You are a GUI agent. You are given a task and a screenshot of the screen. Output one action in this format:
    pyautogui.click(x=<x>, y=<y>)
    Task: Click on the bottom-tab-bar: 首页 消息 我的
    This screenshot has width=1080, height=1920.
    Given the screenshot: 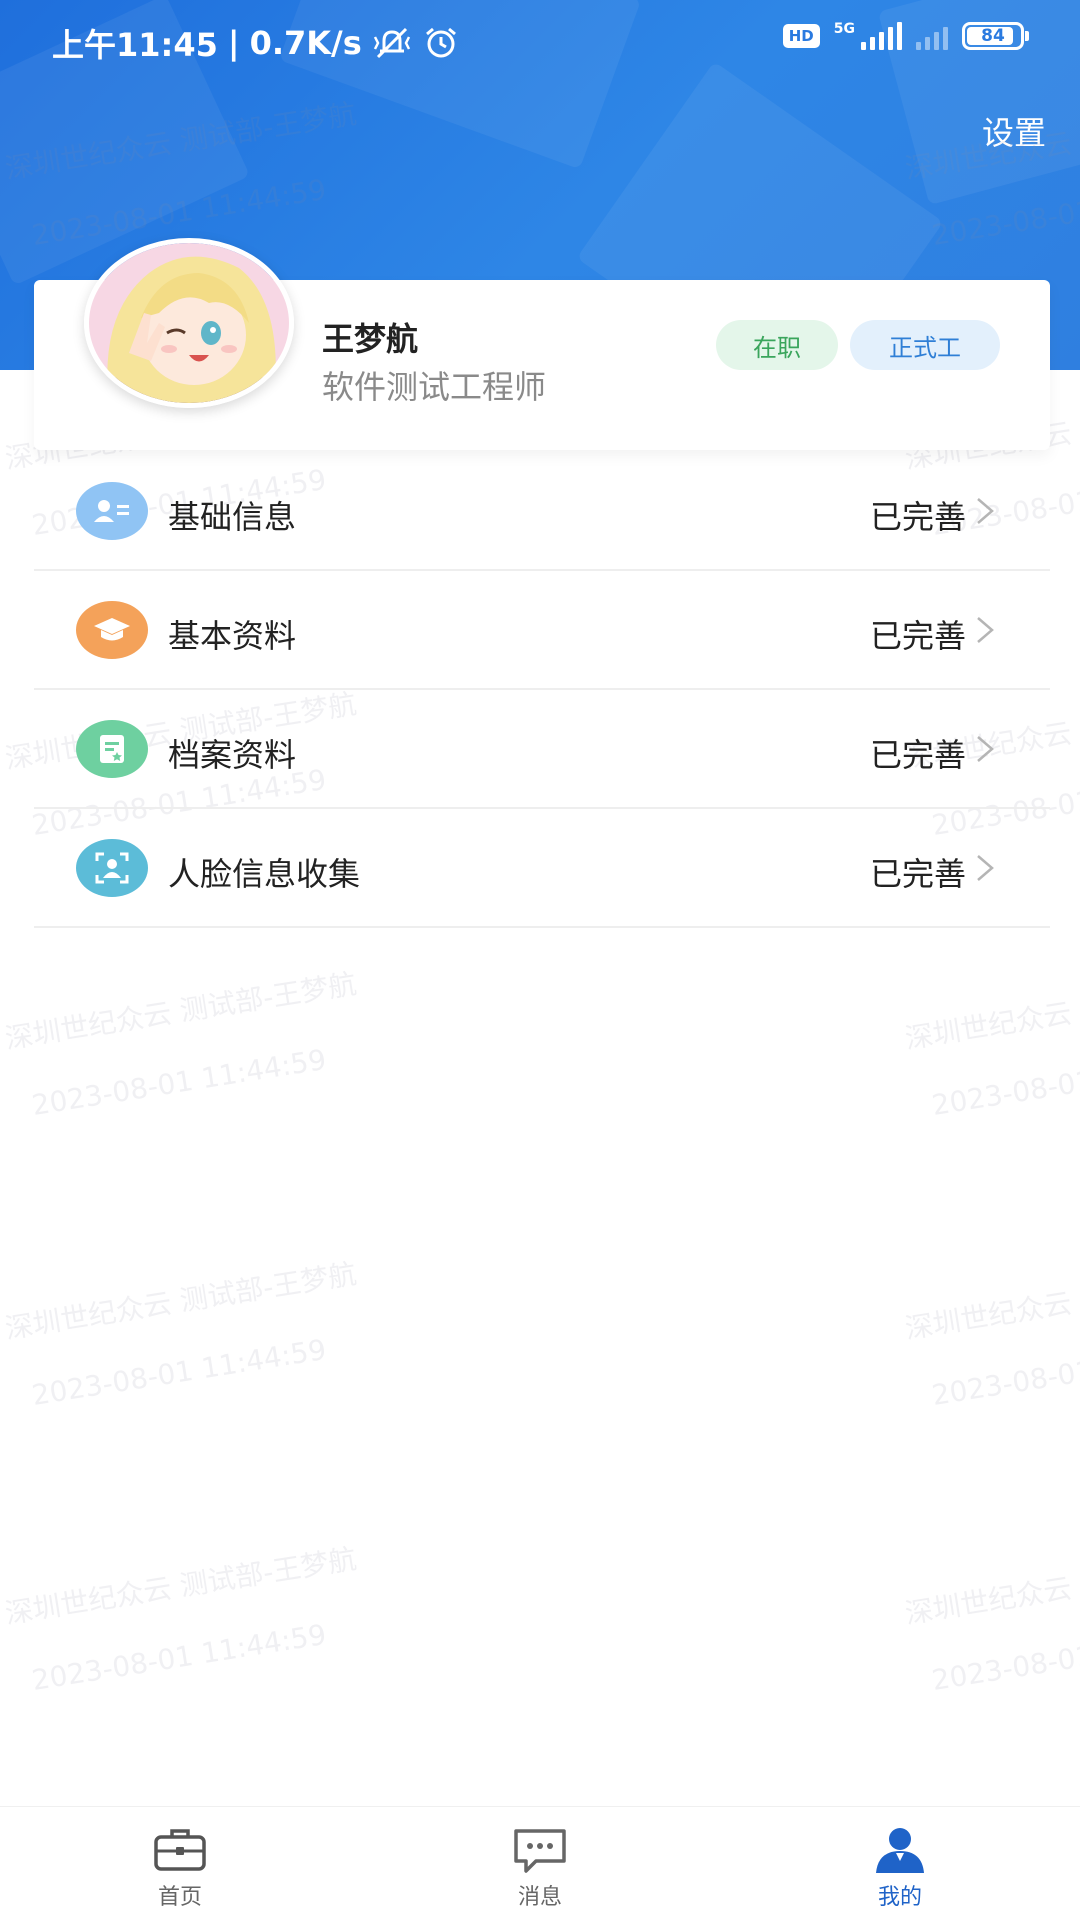 What is the action you would take?
    pyautogui.click(x=540, y=1863)
    